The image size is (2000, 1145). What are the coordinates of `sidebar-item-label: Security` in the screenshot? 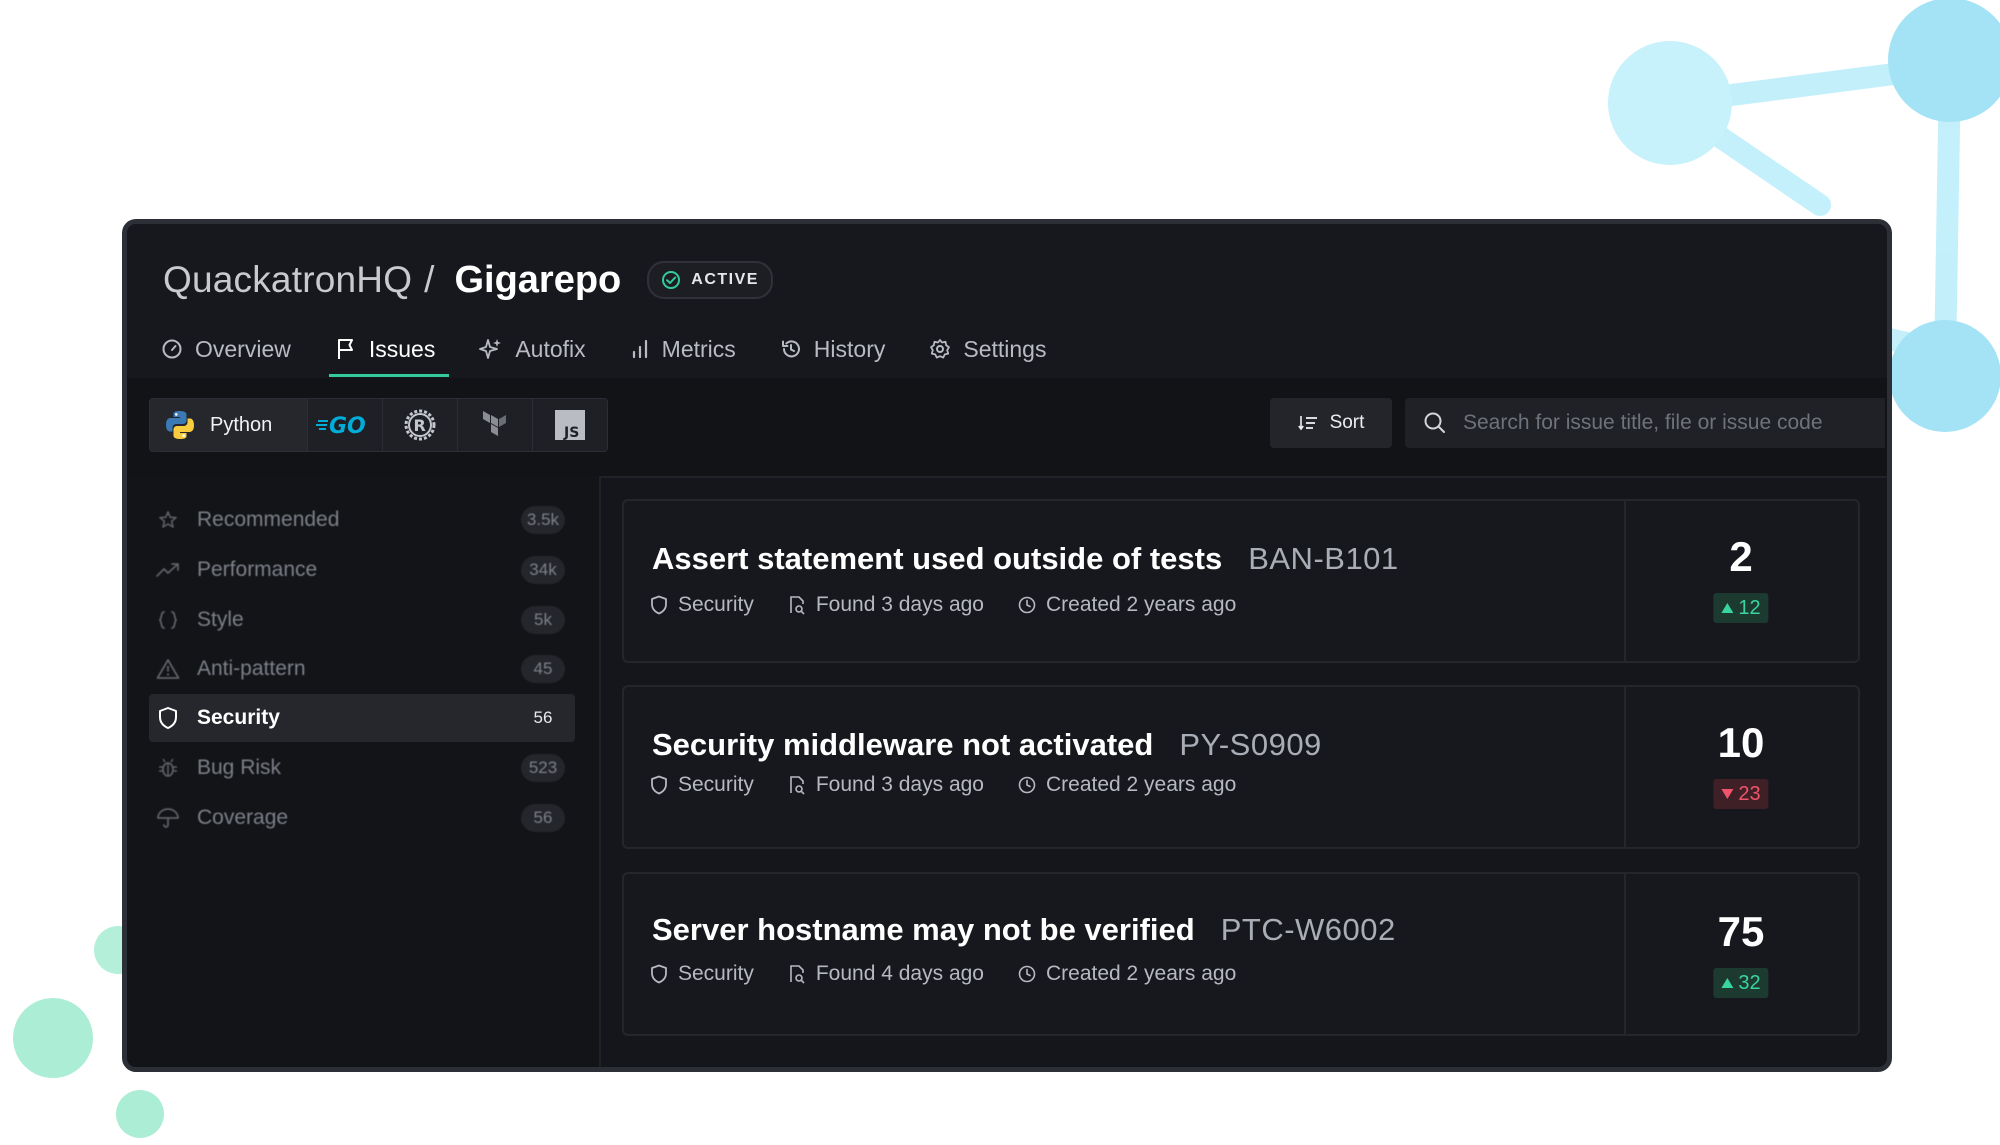 It's located at (238, 717).